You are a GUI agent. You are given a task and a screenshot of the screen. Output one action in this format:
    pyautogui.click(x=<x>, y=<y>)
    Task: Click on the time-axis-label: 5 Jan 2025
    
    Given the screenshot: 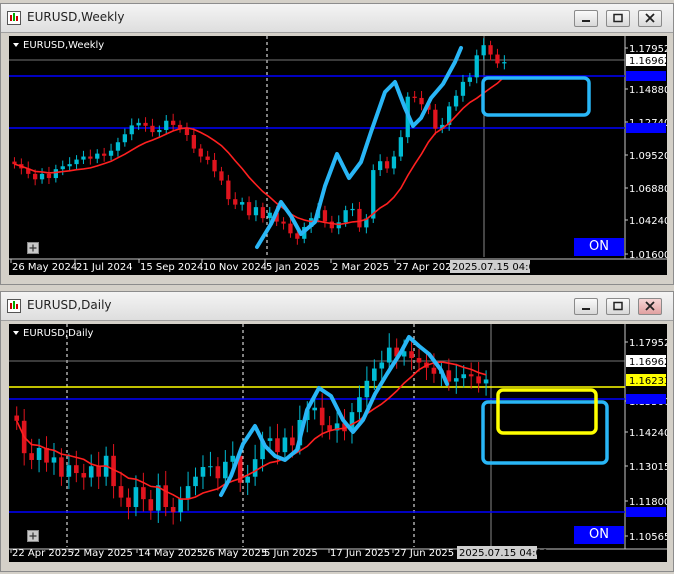 What is the action you would take?
    pyautogui.click(x=293, y=267)
    